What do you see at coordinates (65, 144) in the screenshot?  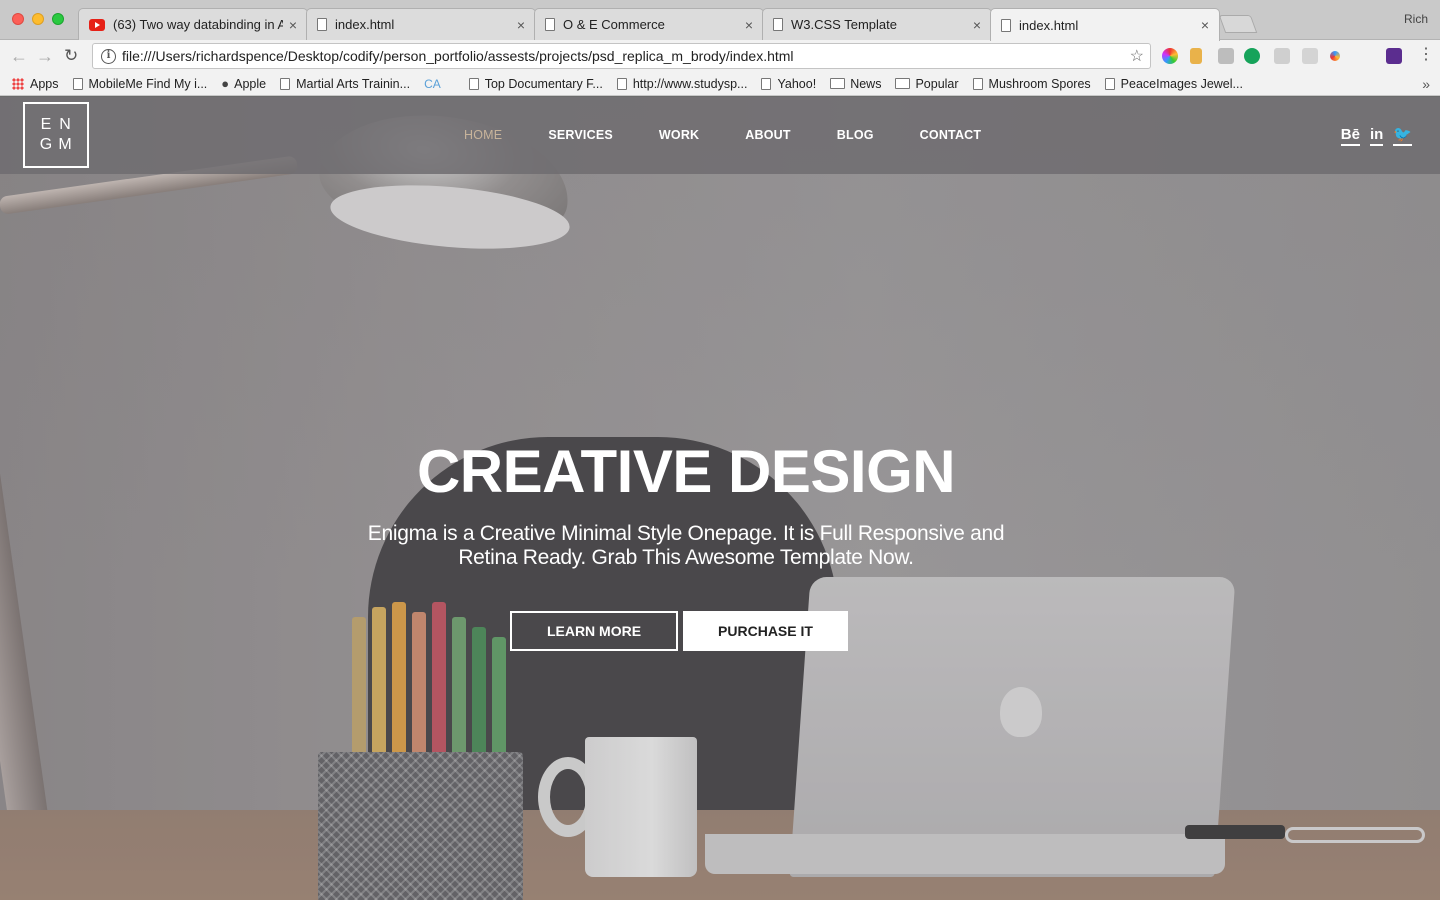 I see `logo-letter: M` at bounding box center [65, 144].